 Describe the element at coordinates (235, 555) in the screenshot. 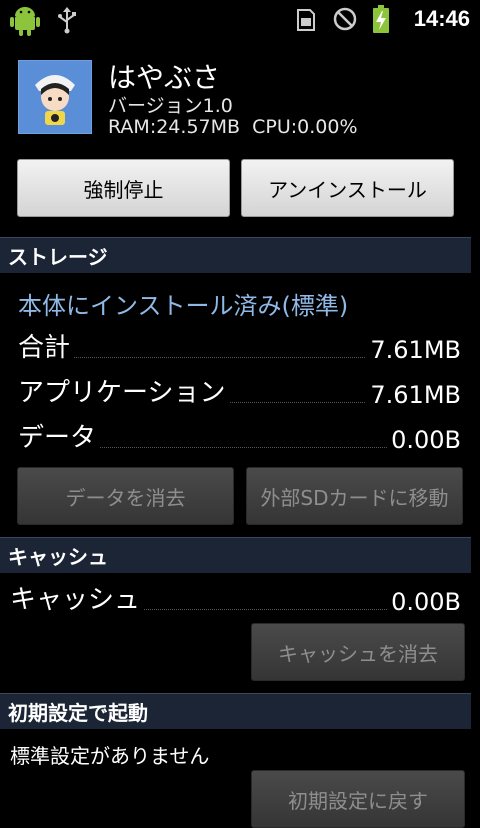

I see `cache-section-header: キャッシュ` at that location.